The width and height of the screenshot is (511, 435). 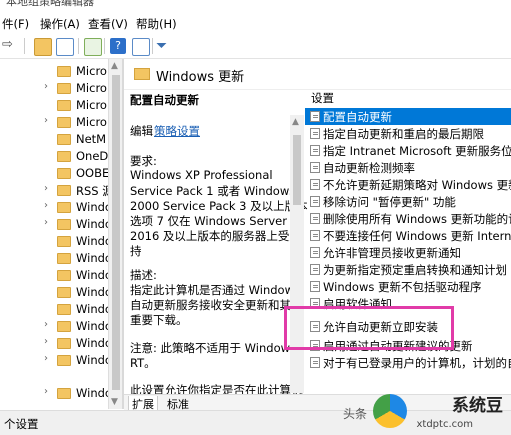 I want to click on tree-item: OneDi, so click(x=61, y=156).